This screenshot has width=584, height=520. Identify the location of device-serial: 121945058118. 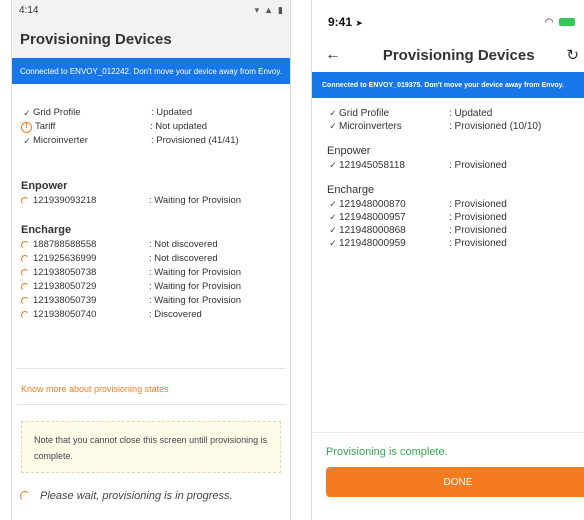
(372, 165).